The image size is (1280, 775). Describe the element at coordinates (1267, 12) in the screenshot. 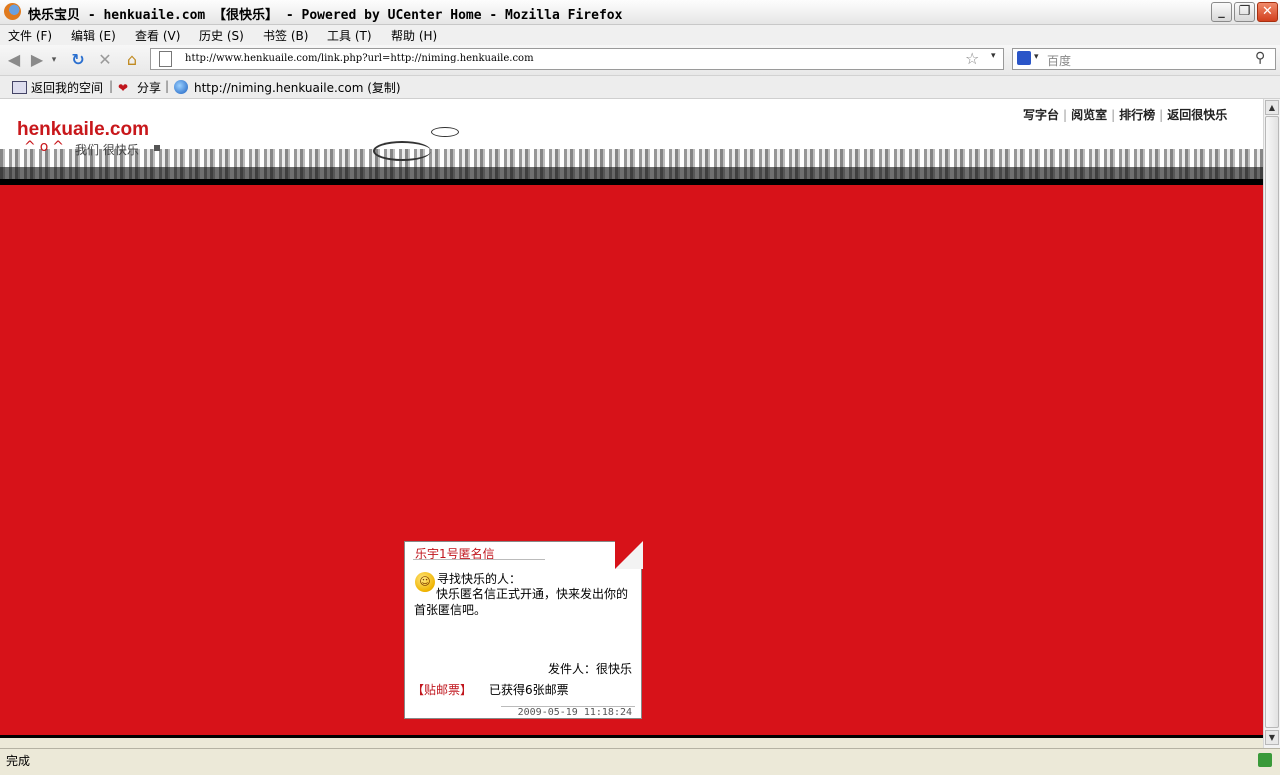

I see `close-button: ✕` at that location.